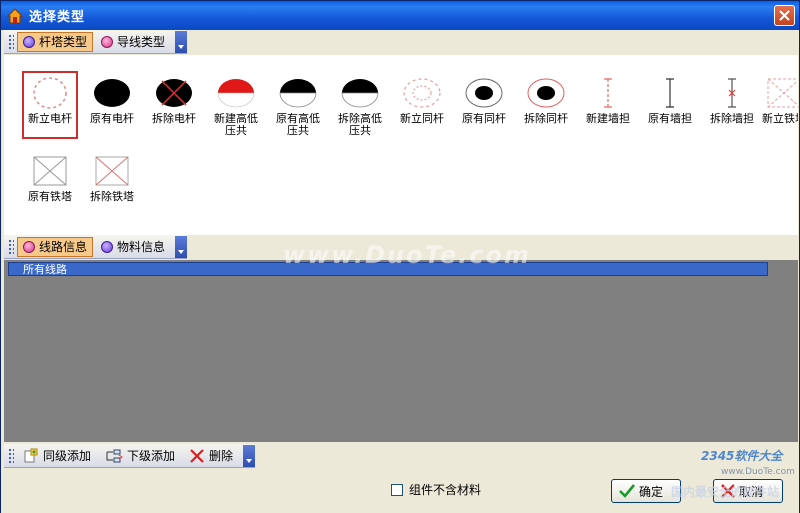  I want to click on symbol-item: 拆除墙担, so click(732, 107).